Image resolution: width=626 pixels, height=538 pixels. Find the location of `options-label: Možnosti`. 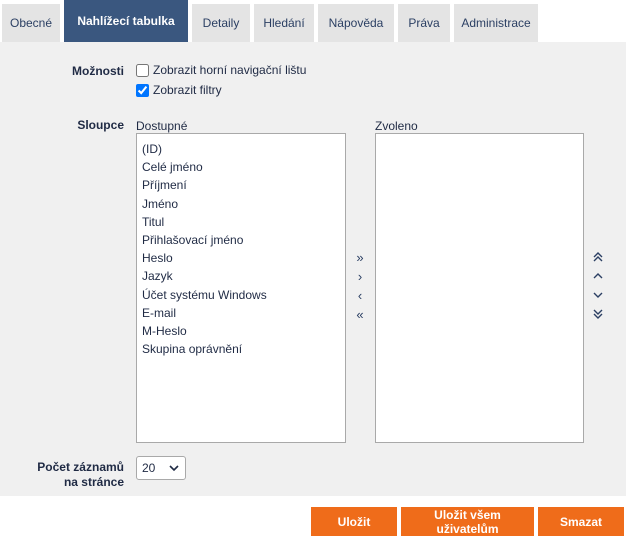

options-label: Možnosti is located at coordinates (98, 71).